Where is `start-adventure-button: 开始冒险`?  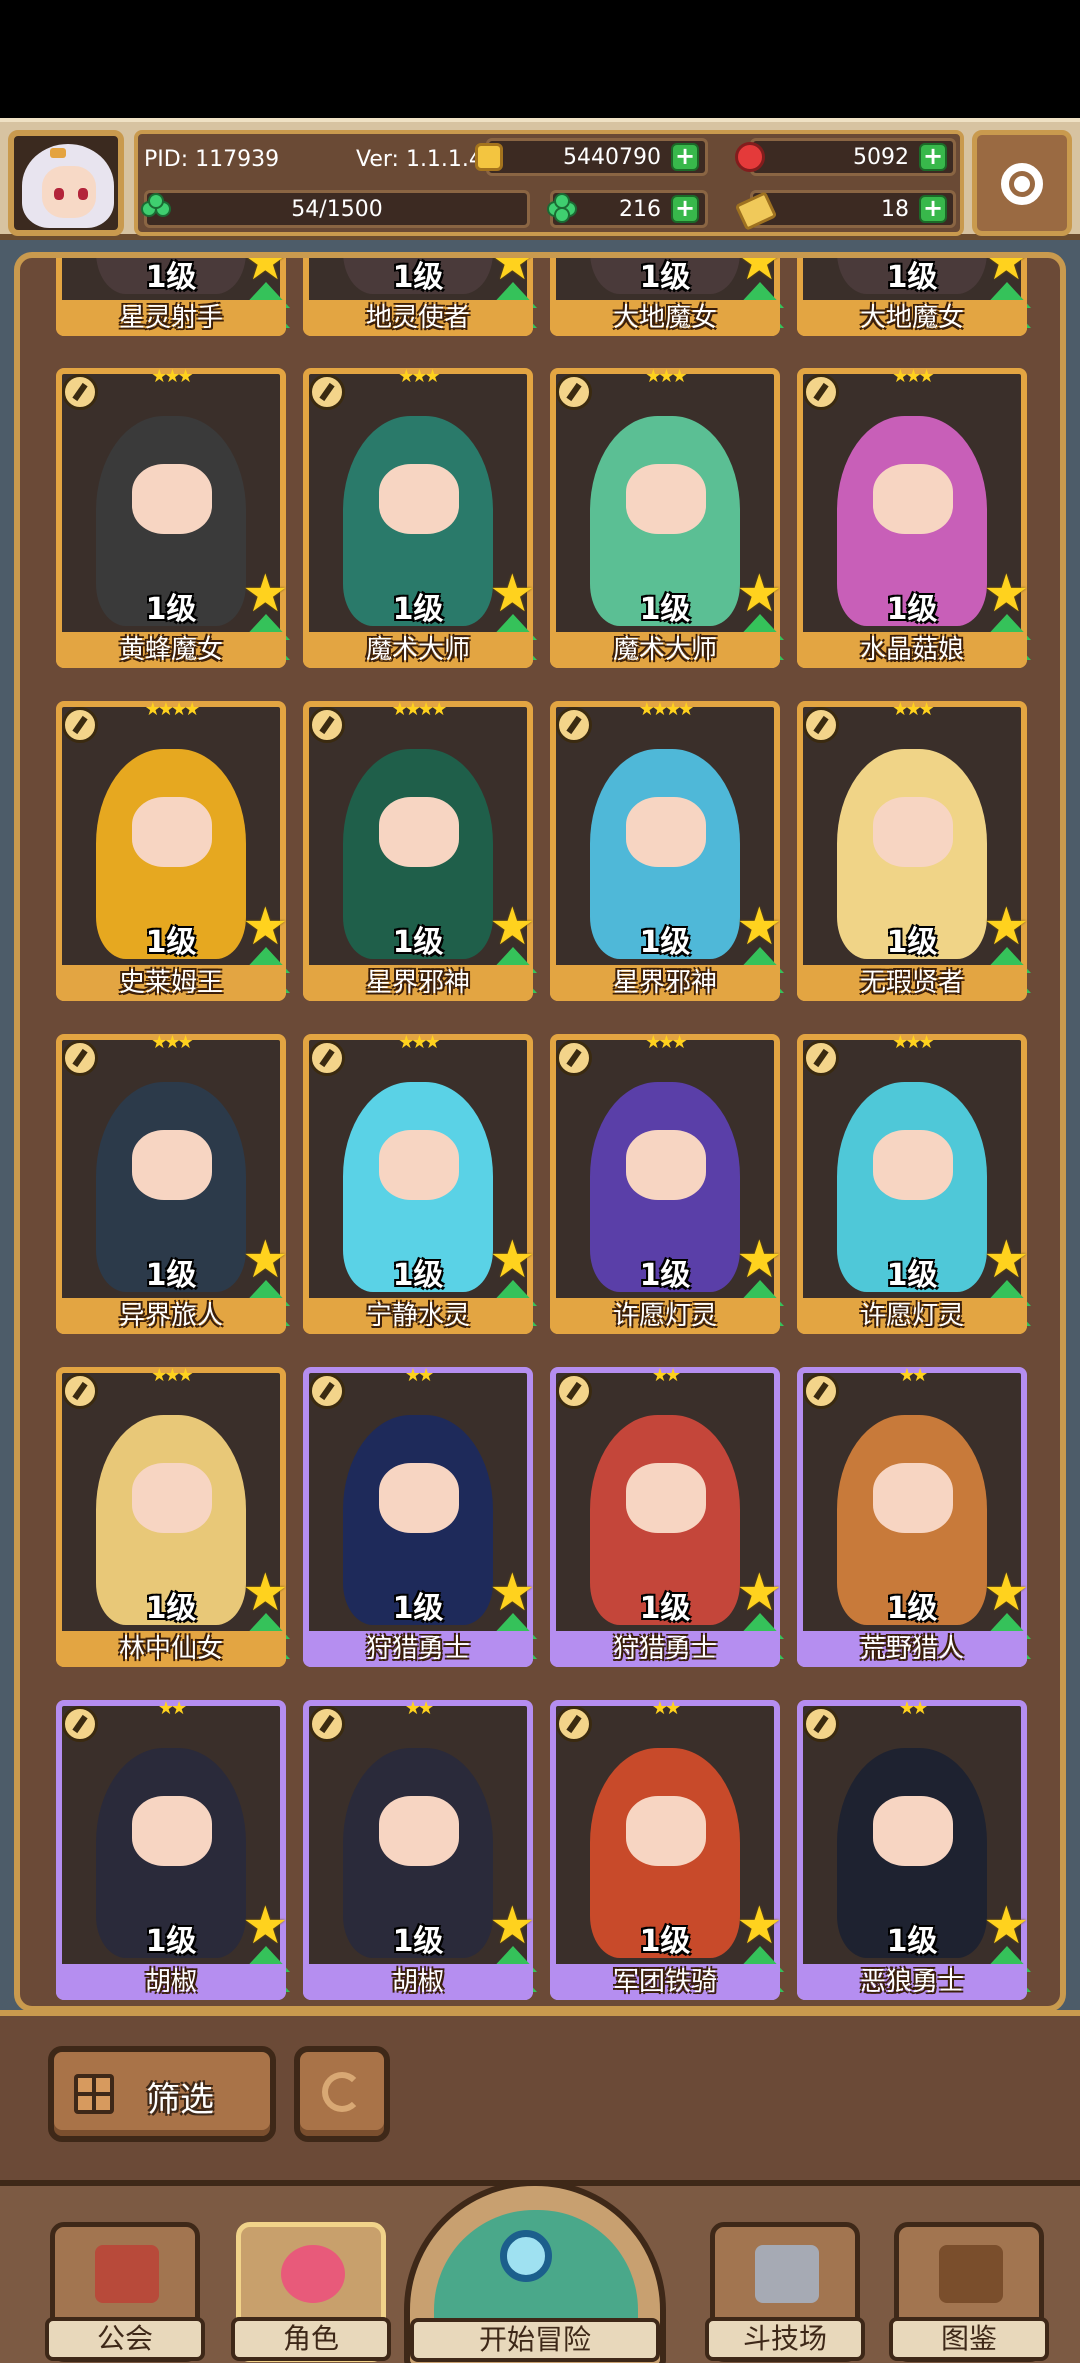
start-adventure-button: 开始冒险 is located at coordinates (535, 2271).